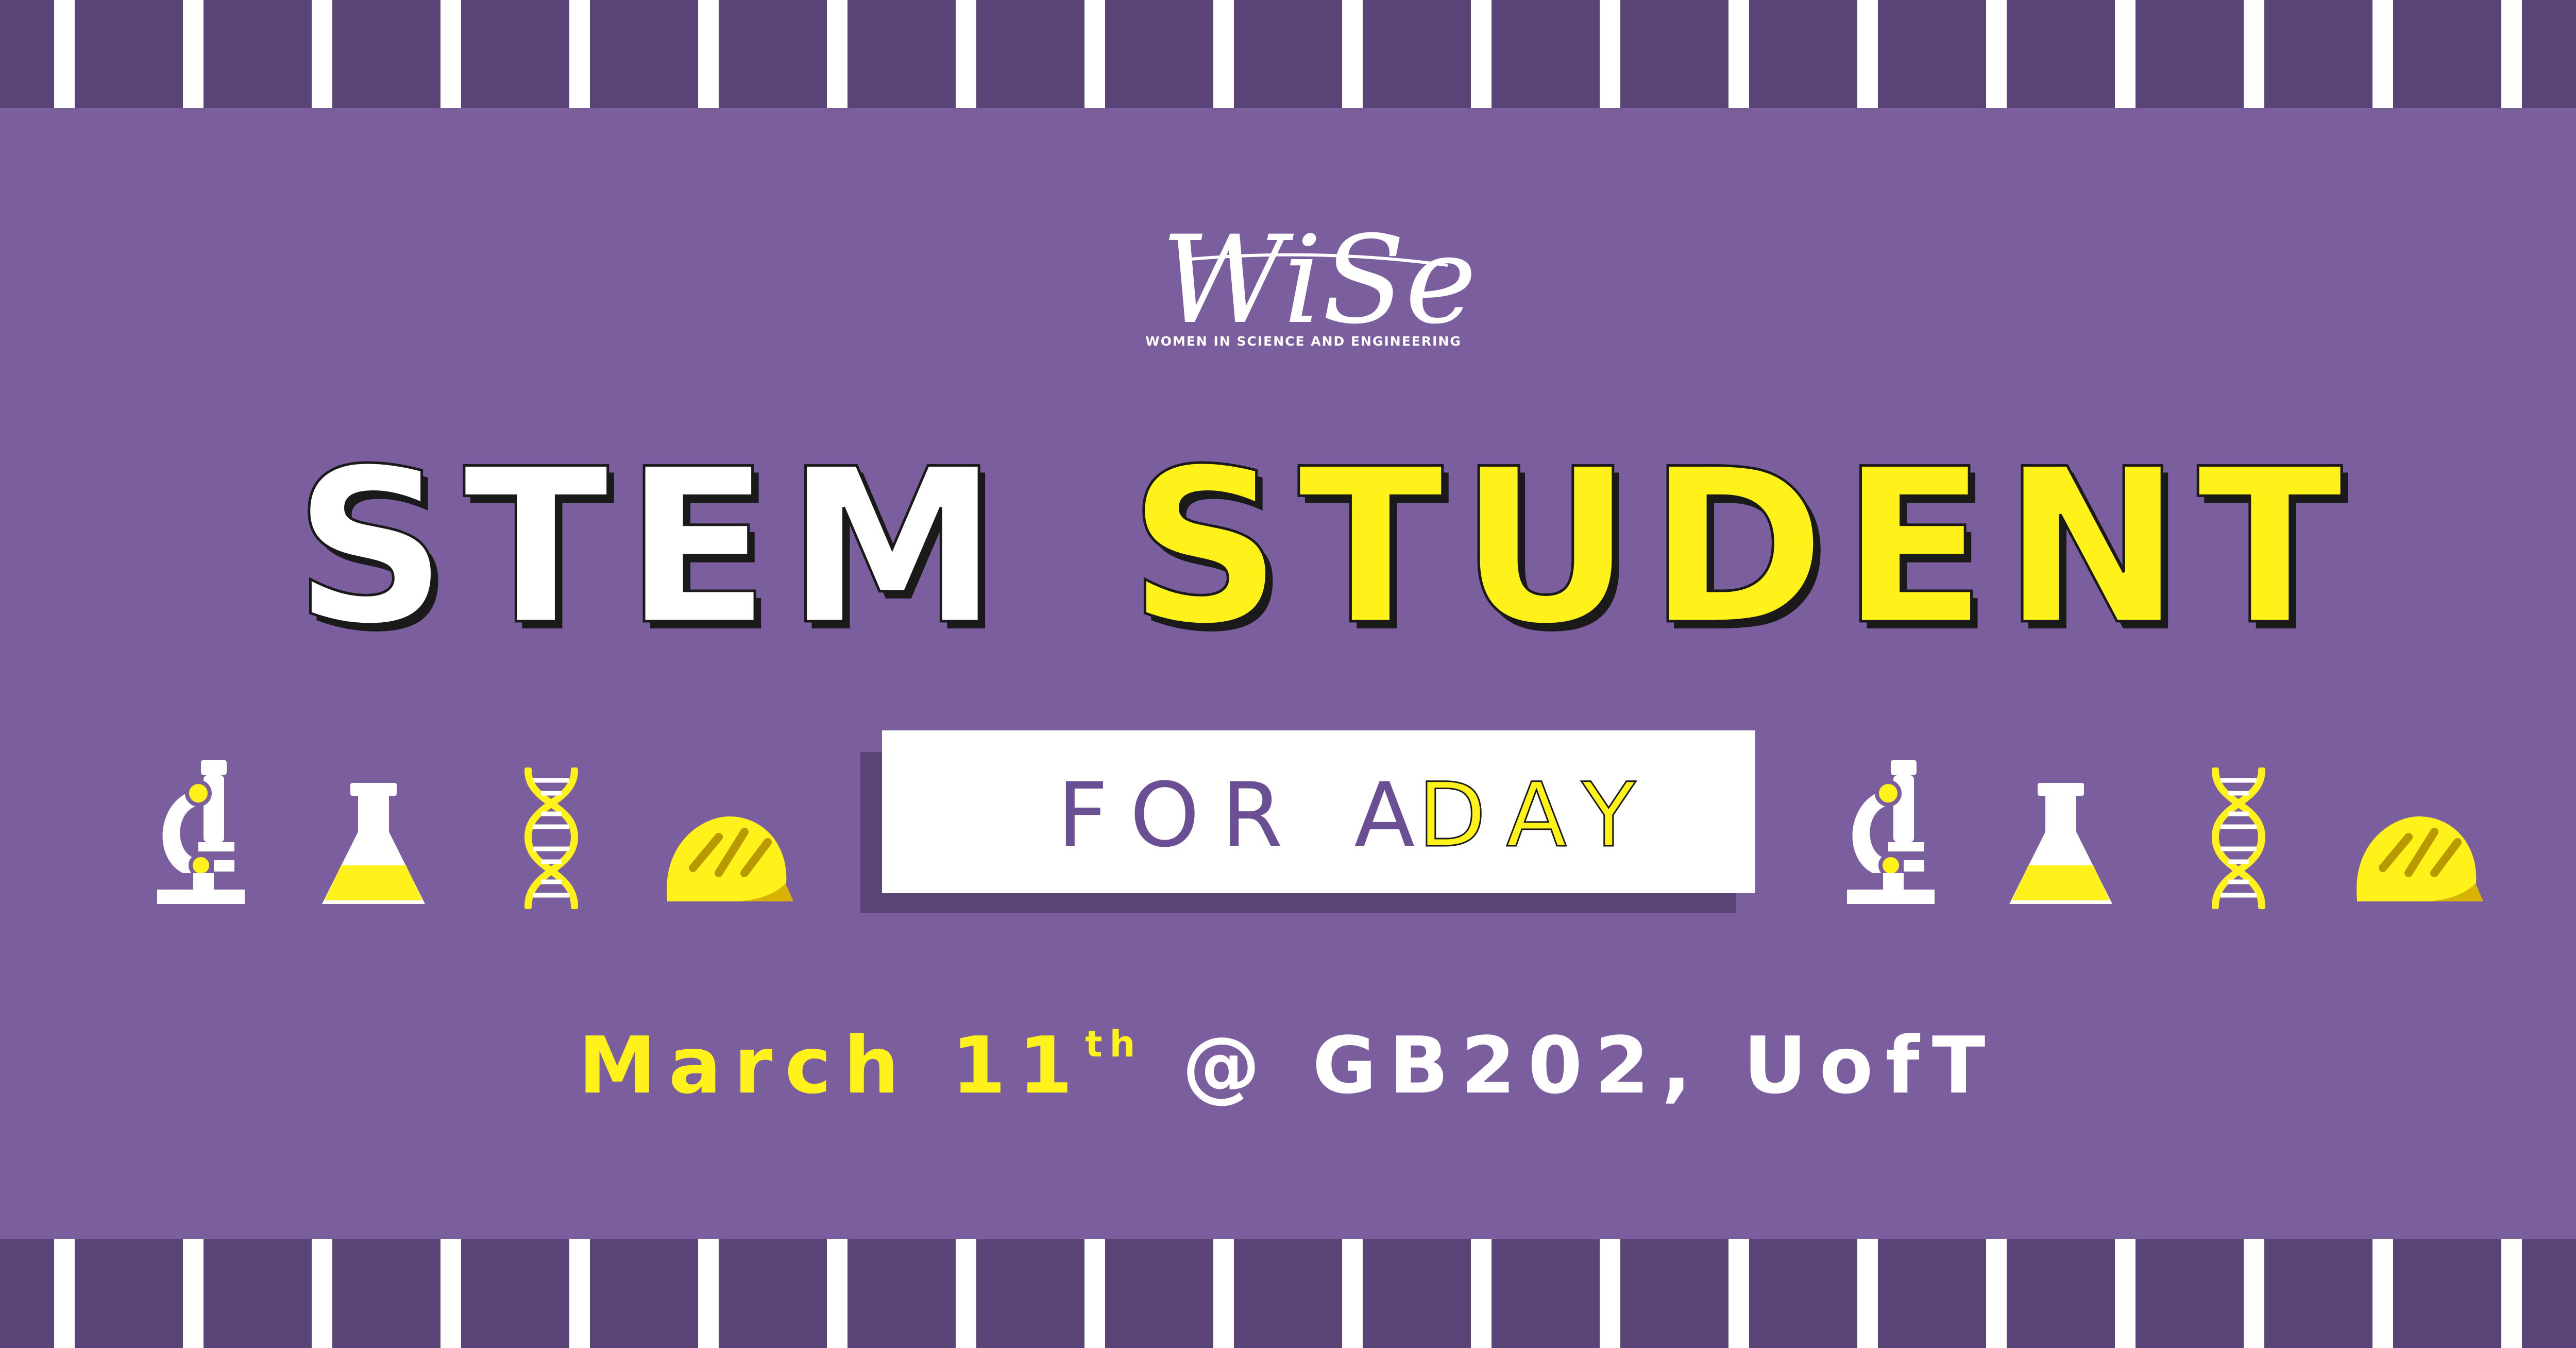 This screenshot has height=1348, width=2576. What do you see at coordinates (1227, 1065) in the screenshot?
I see `event-at-symbol: @` at bounding box center [1227, 1065].